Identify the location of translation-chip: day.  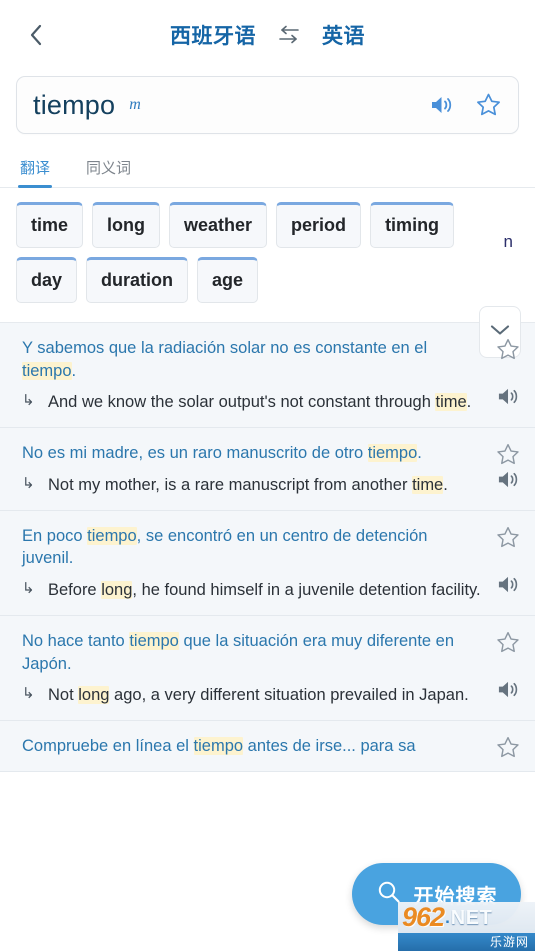
(47, 279).